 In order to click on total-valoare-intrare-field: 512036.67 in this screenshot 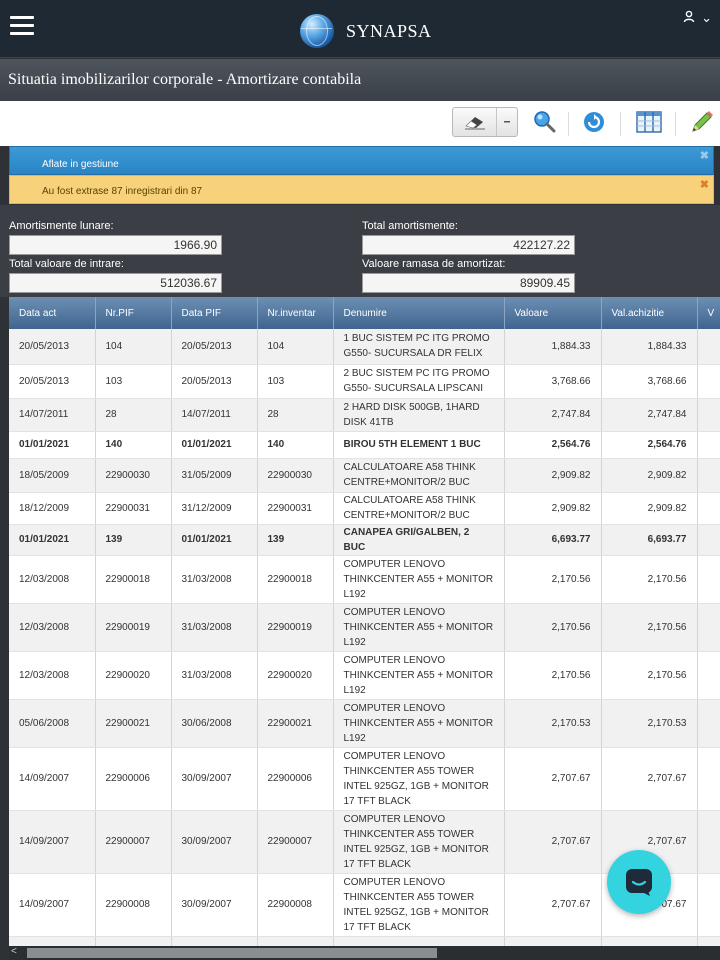, I will do `click(115, 283)`.